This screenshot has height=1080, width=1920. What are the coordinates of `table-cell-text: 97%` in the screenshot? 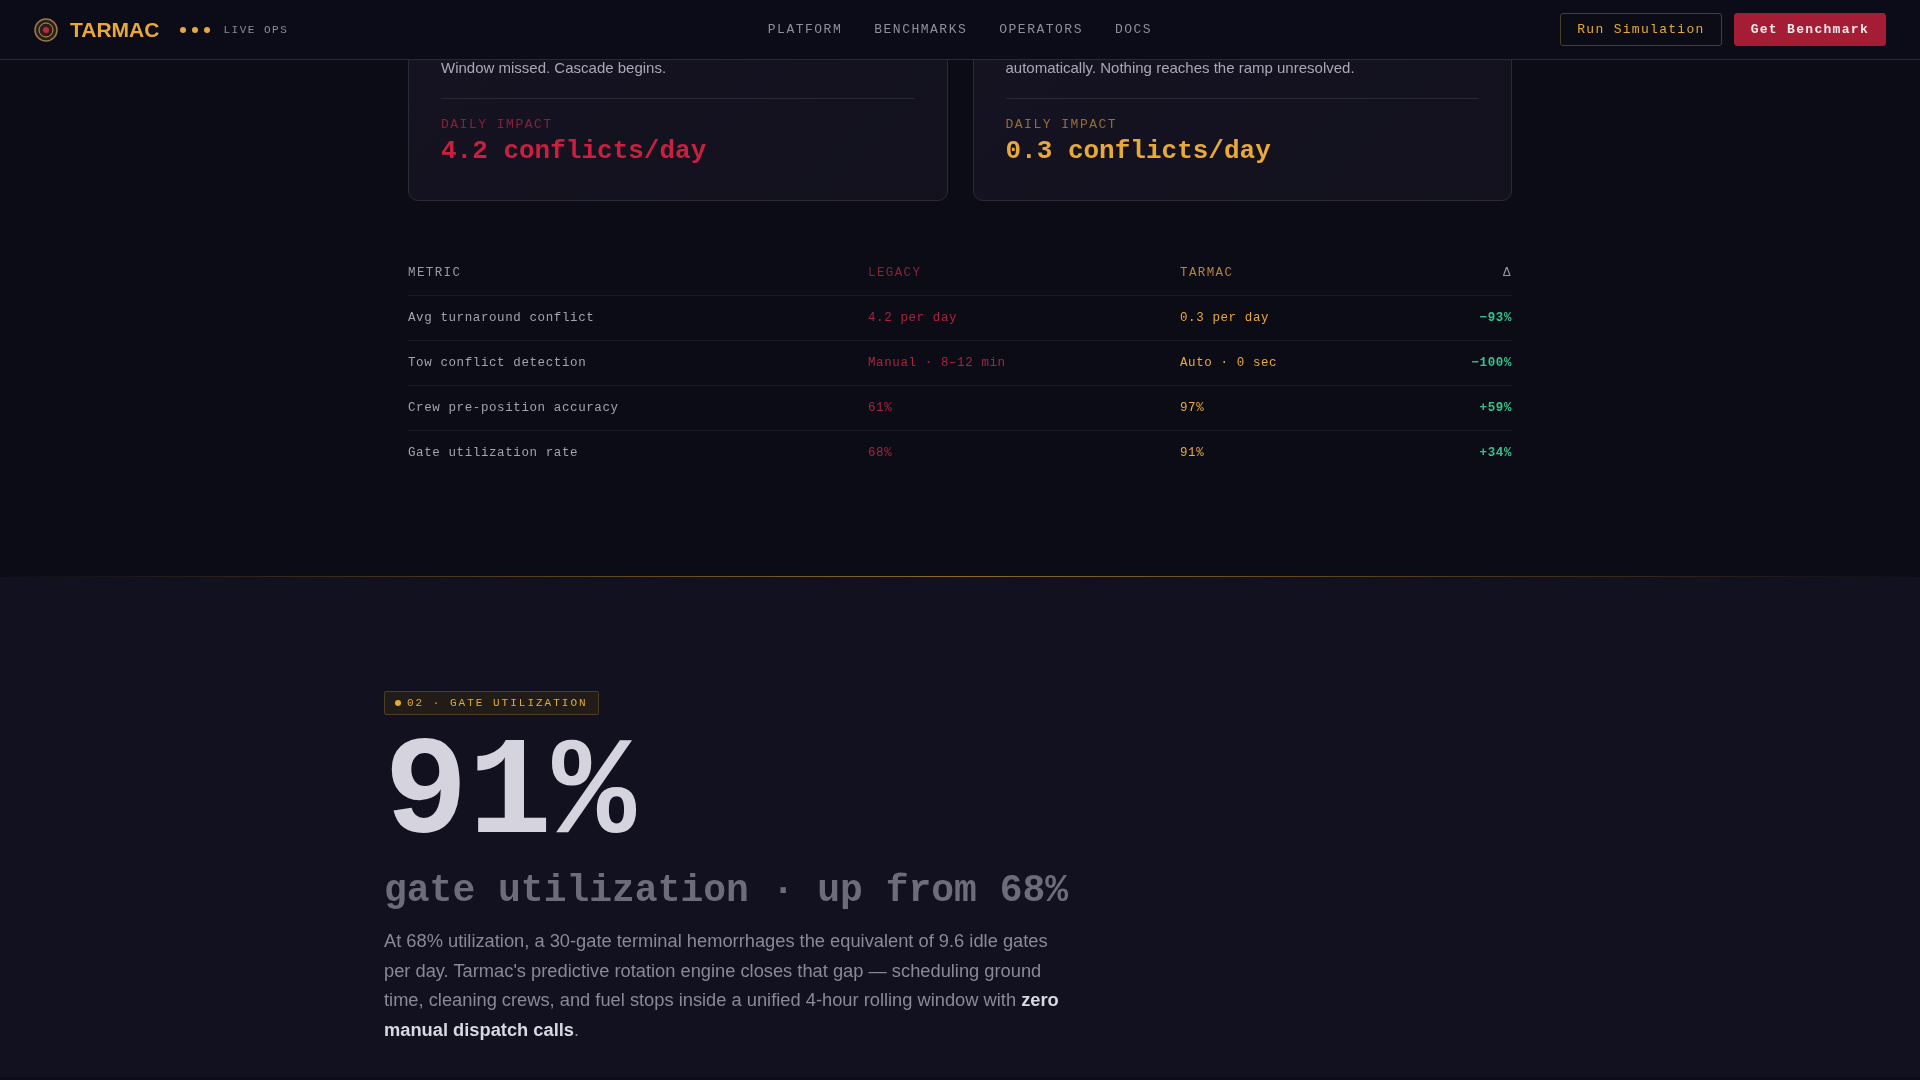 It's located at (1193, 408).